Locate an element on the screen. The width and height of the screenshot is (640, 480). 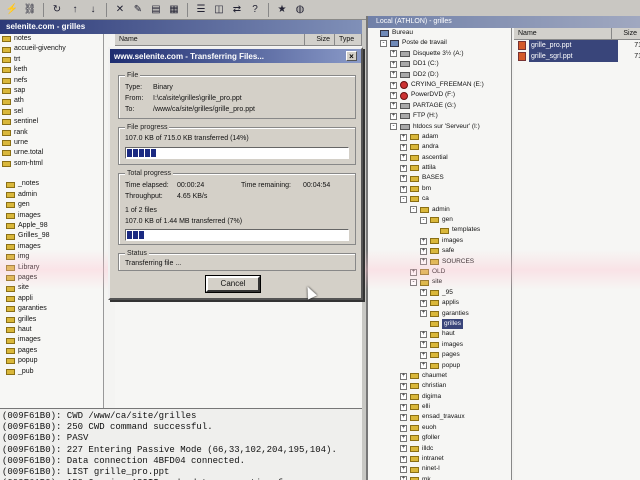
local-tree-item: + BASES is located at coordinates (440, 178).